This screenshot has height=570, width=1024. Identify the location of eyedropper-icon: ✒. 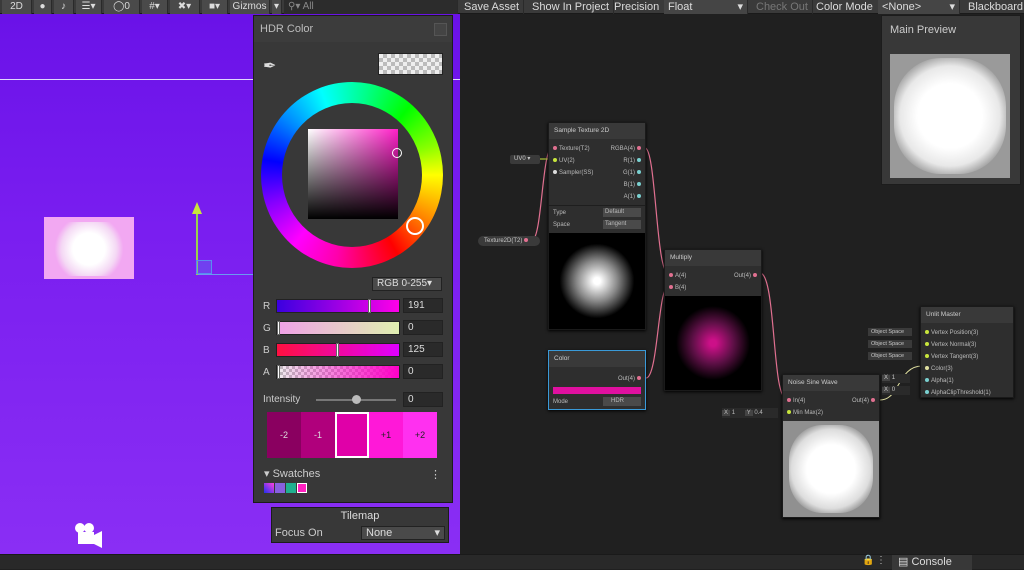
(269, 66).